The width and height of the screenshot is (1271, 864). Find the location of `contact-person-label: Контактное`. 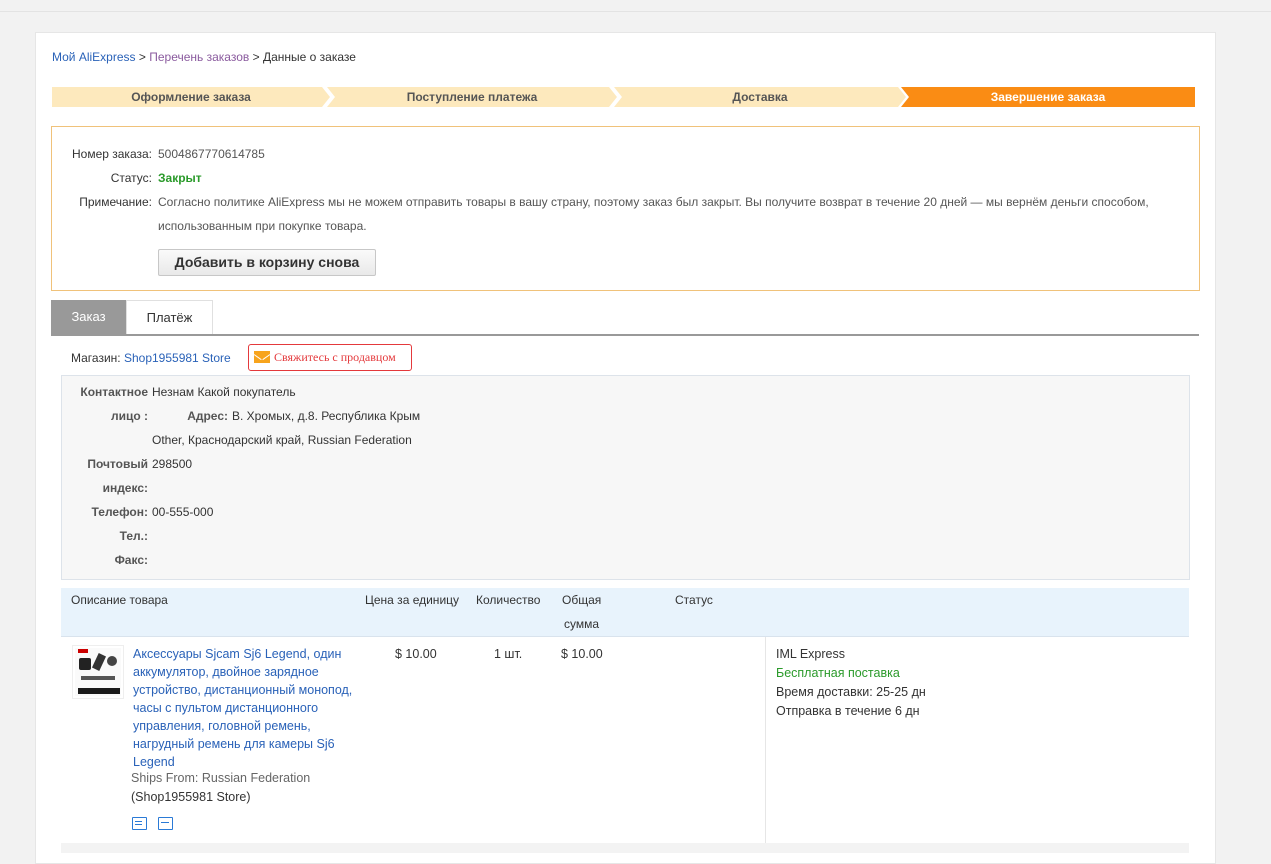

contact-person-label: Контактное is located at coordinates (114, 392).